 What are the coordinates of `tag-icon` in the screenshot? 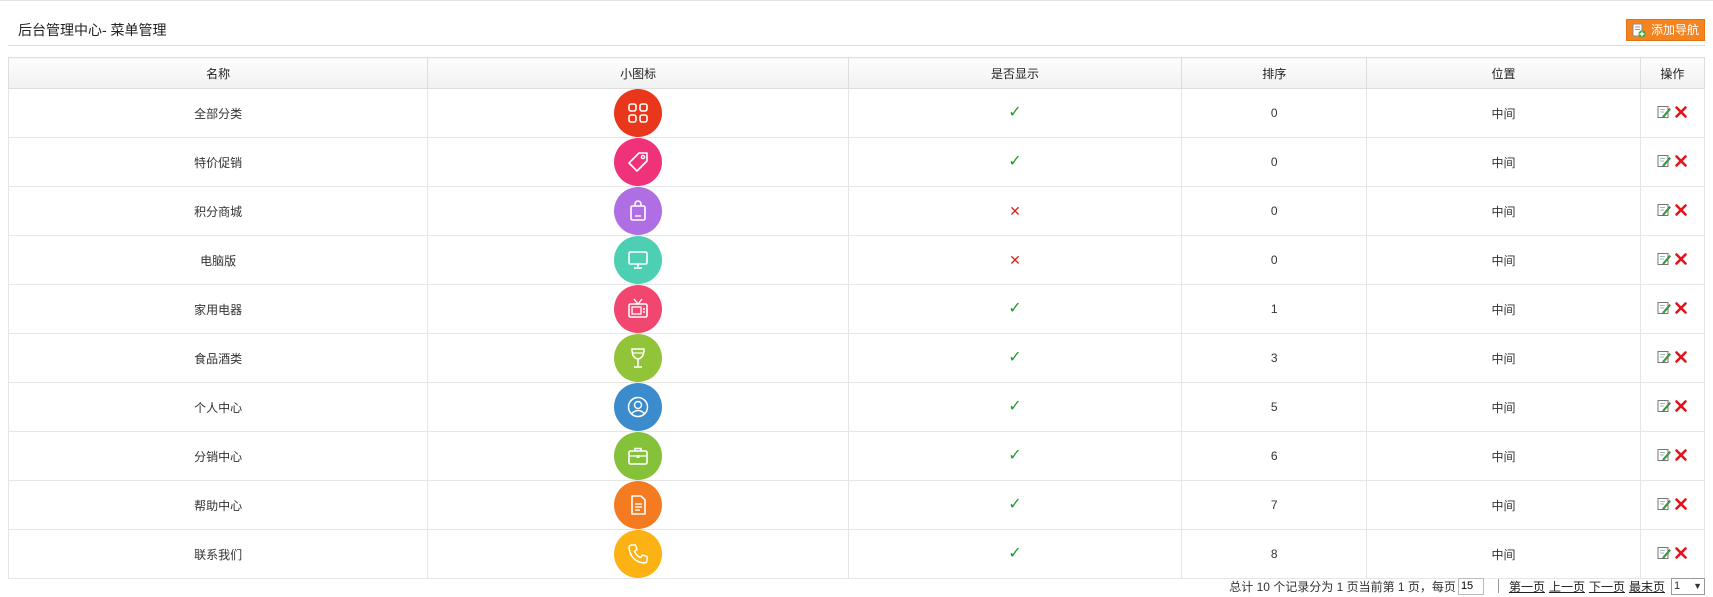 It's located at (638, 162).